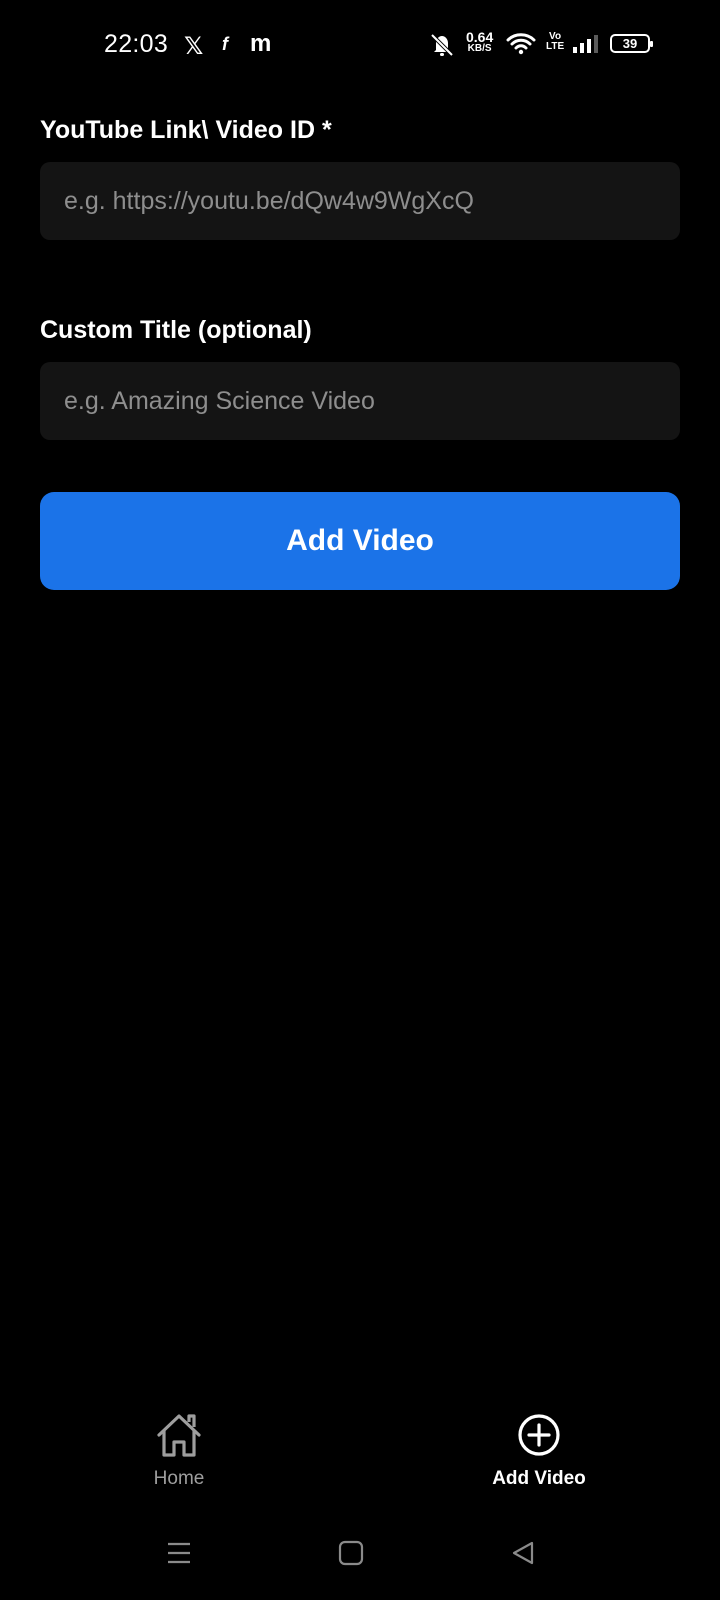 The image size is (720, 1600). Describe the element at coordinates (360, 401) in the screenshot. I see `custom-title-input` at that location.